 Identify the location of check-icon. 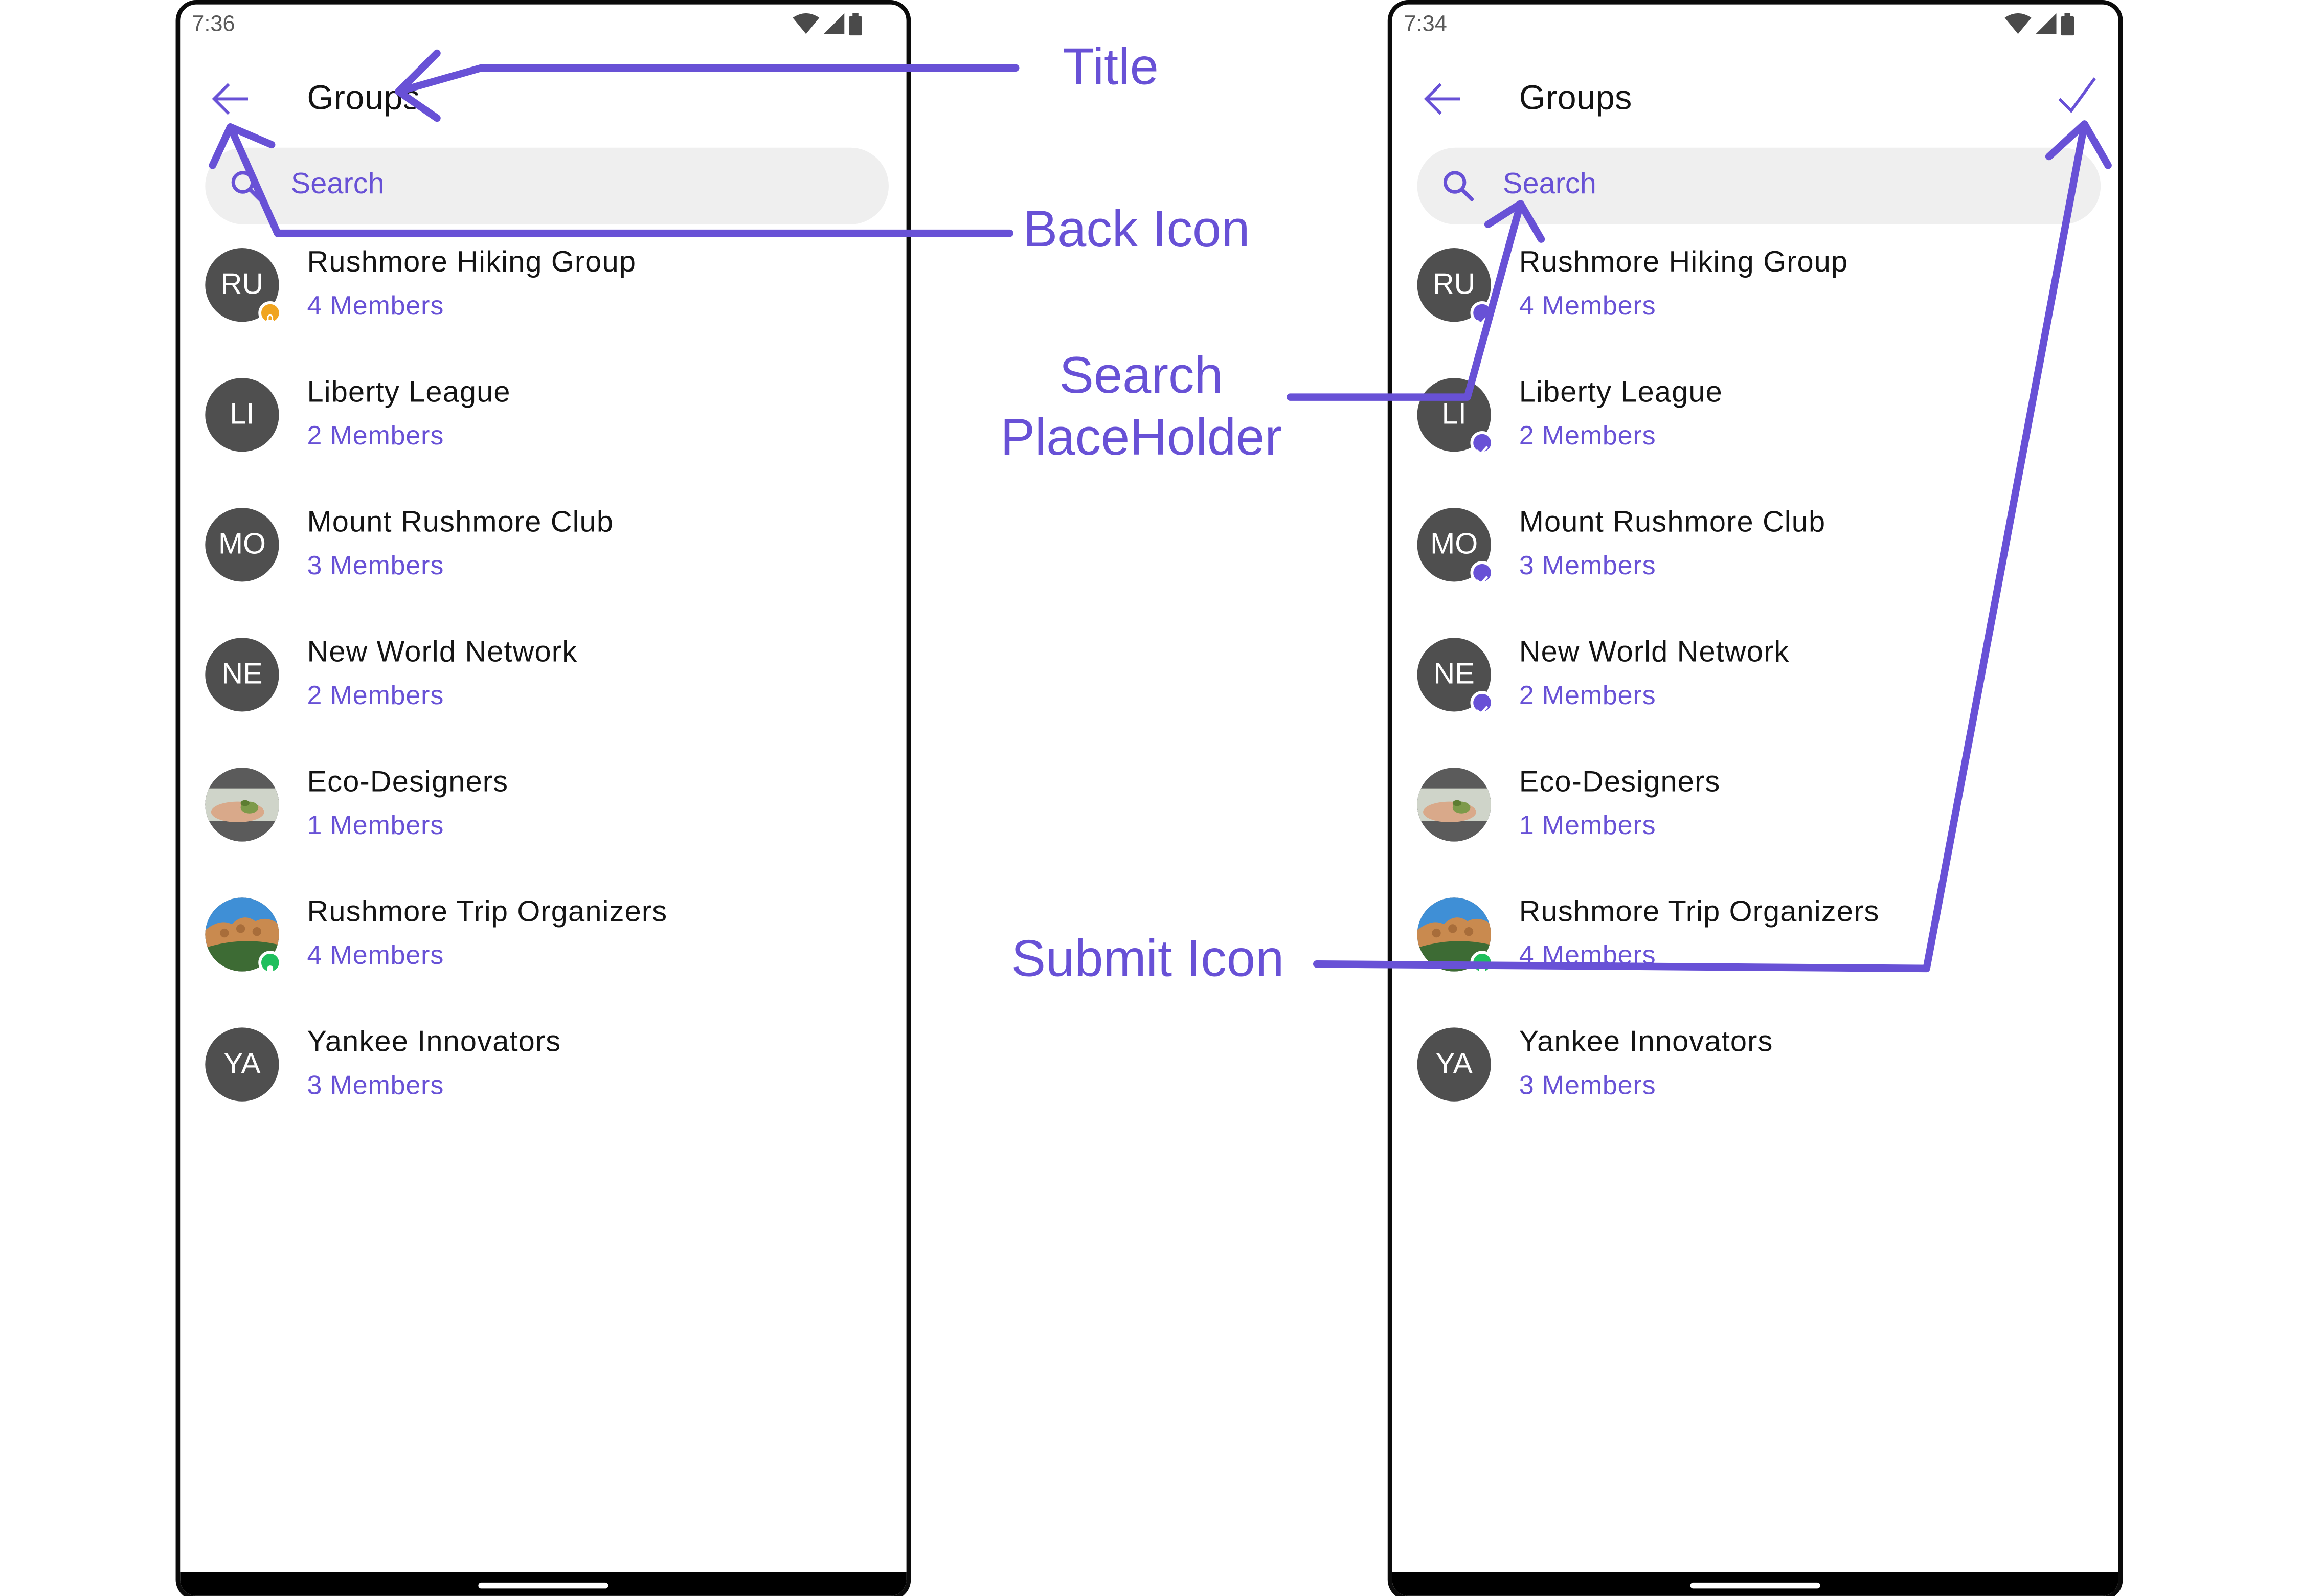
(2077, 96).